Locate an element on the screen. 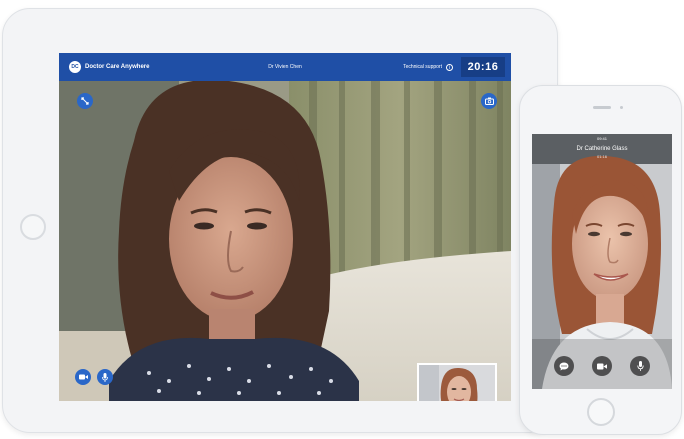 This screenshot has height=439, width=684. camera-switch-button is located at coordinates (489, 101).